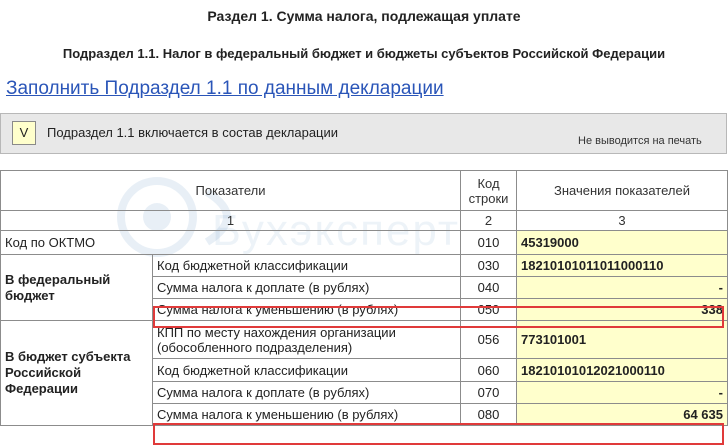 The width and height of the screenshot is (728, 445). What do you see at coordinates (622, 265) in the screenshot?
I see `federal-kbk-field: 18210101011011000110` at bounding box center [622, 265].